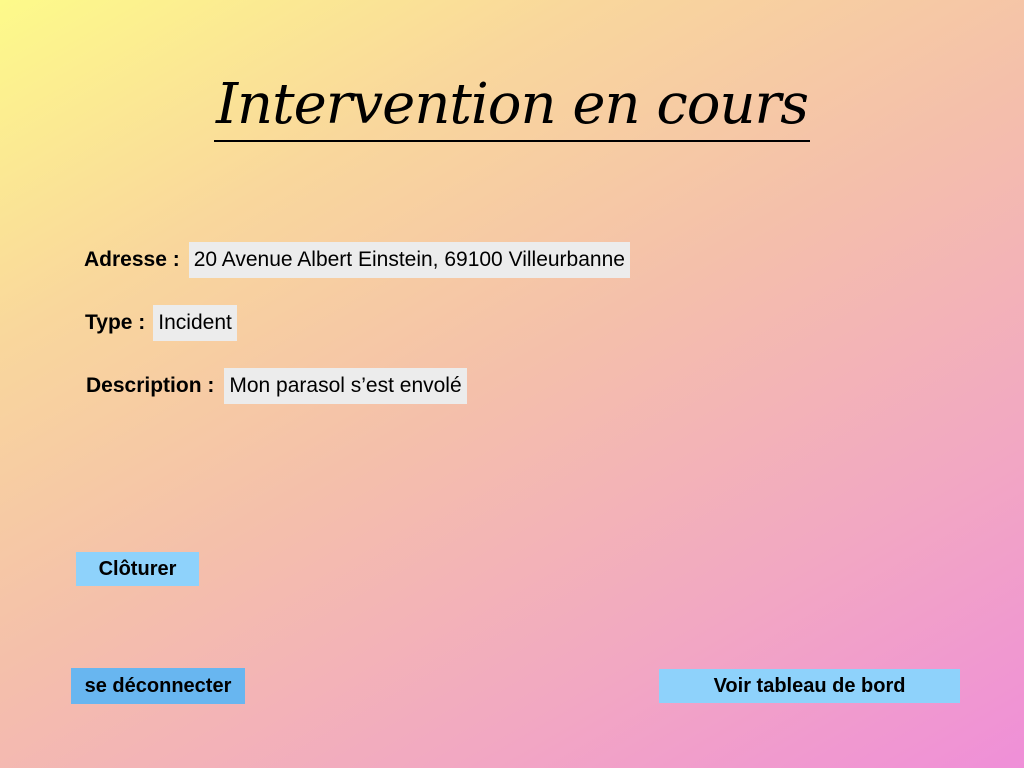  I want to click on description-row: Description : Mon parasol s’est envolé, so click(276, 386).